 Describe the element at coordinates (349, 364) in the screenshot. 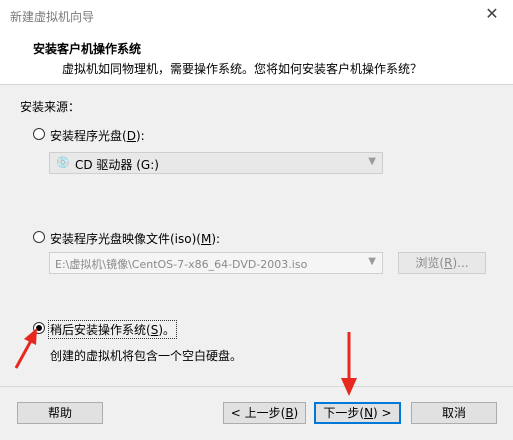

I see `arrow-to-next-button` at that location.